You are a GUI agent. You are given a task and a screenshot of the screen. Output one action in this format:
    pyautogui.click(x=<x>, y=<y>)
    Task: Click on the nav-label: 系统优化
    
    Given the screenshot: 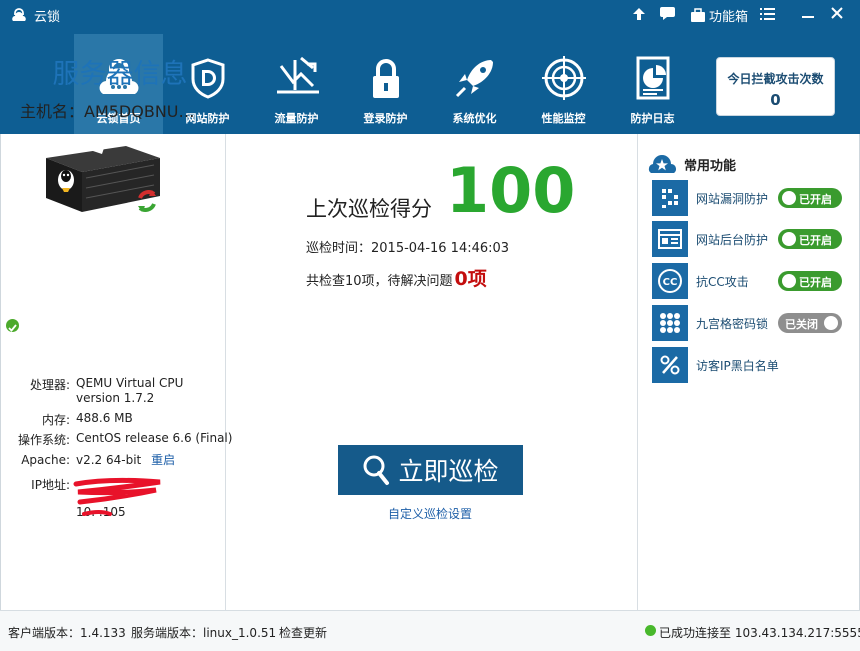 What is the action you would take?
    pyautogui.click(x=474, y=118)
    